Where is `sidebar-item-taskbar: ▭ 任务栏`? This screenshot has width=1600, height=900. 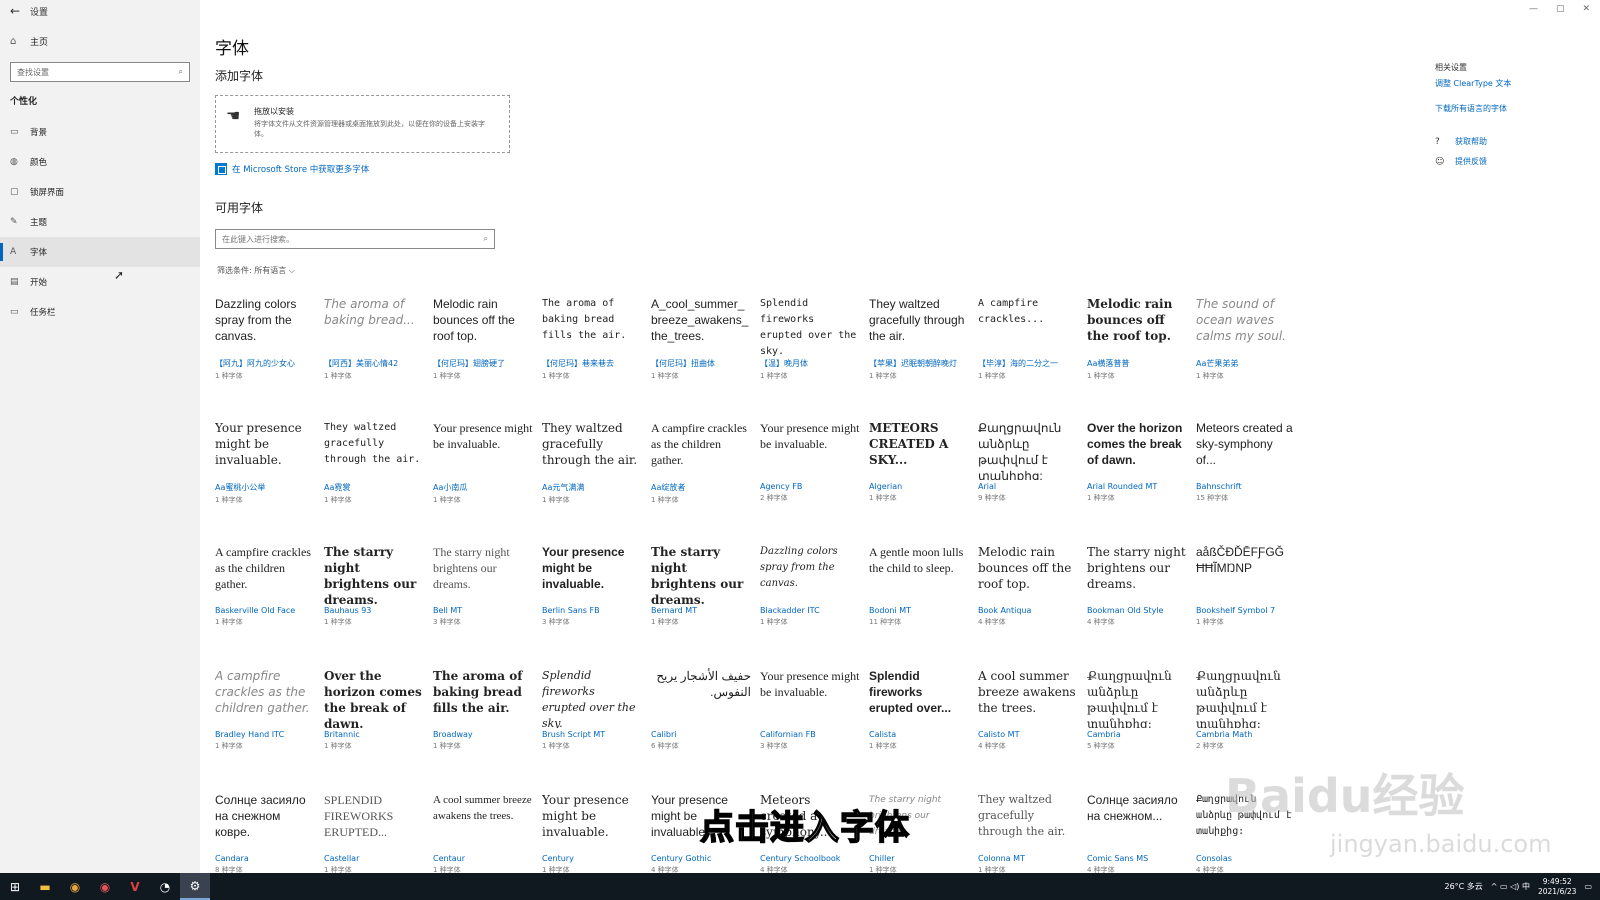
sidebar-item-taskbar: ▭ 任务栏 is located at coordinates (100, 312).